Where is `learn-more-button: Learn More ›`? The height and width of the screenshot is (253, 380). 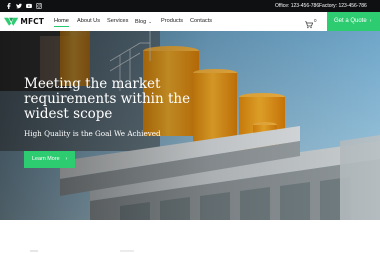 learn-more-button: Learn More › is located at coordinates (49, 159).